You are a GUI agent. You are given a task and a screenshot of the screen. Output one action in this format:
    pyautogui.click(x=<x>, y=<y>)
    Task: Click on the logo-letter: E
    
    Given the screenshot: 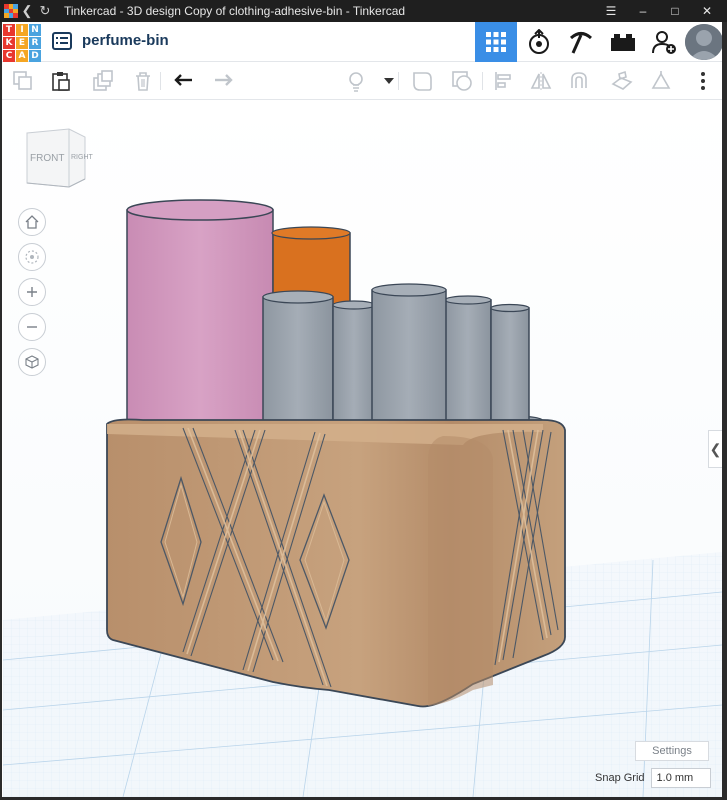 What is the action you would take?
    pyautogui.click(x=22, y=43)
    